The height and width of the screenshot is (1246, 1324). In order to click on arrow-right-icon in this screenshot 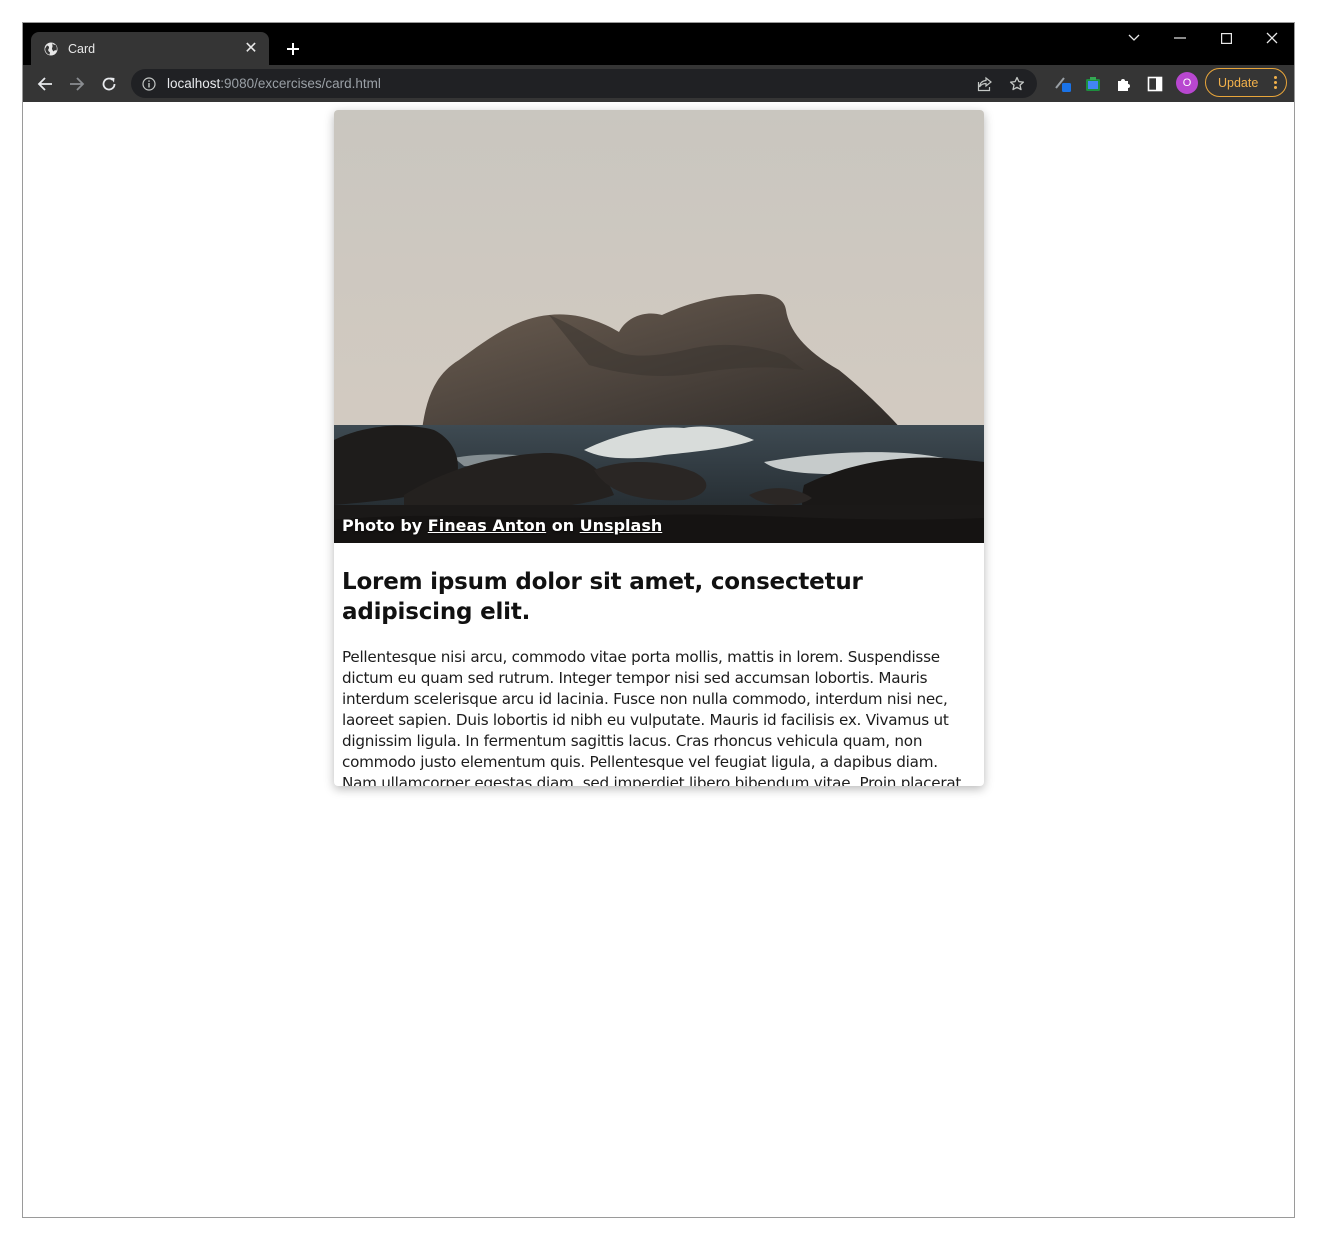, I will do `click(77, 84)`.